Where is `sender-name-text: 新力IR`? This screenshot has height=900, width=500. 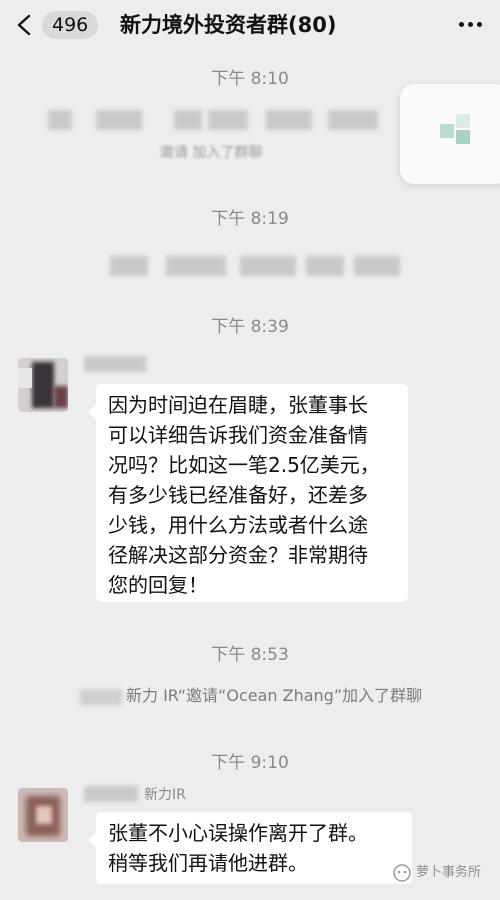 sender-name-text: 新力IR is located at coordinates (165, 795).